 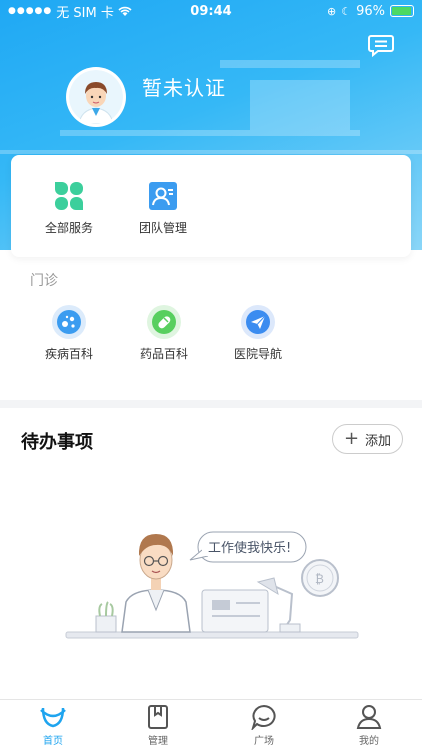 I want to click on tab-home: 首页, so click(x=53, y=725).